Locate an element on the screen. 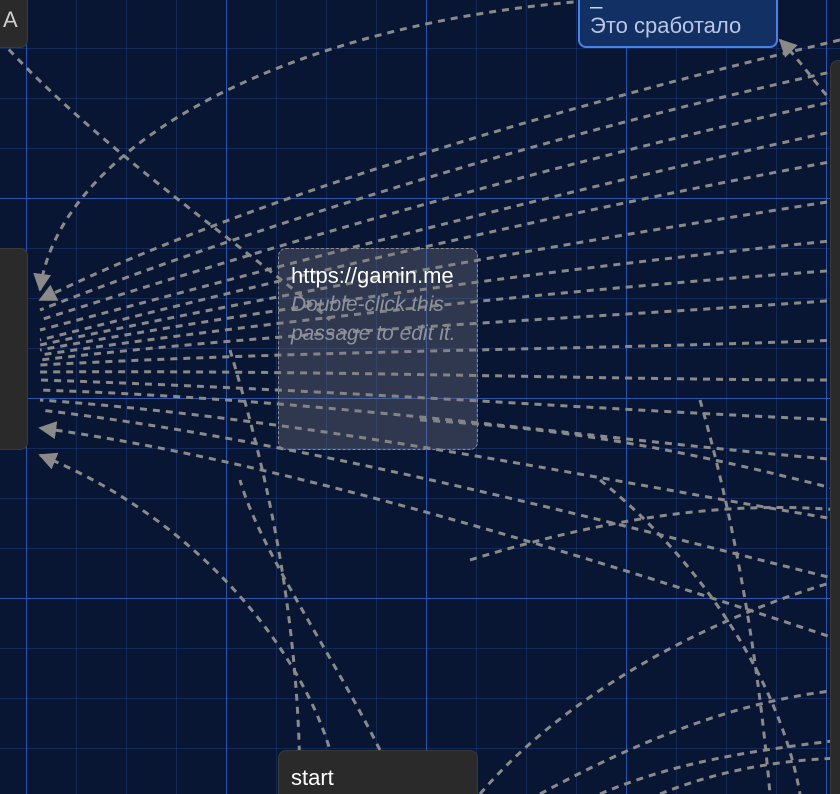  passage-title: A is located at coordinates (10, 19).